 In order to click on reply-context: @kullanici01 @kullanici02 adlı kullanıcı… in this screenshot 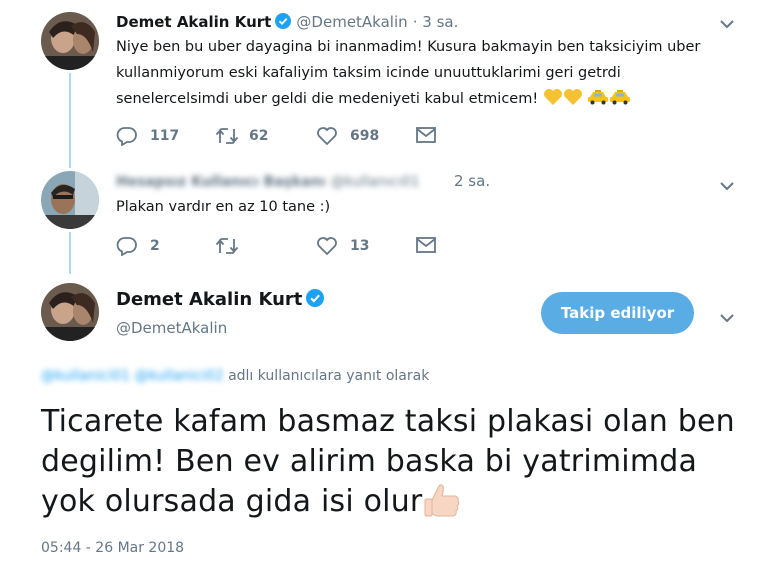, I will do `click(235, 376)`.